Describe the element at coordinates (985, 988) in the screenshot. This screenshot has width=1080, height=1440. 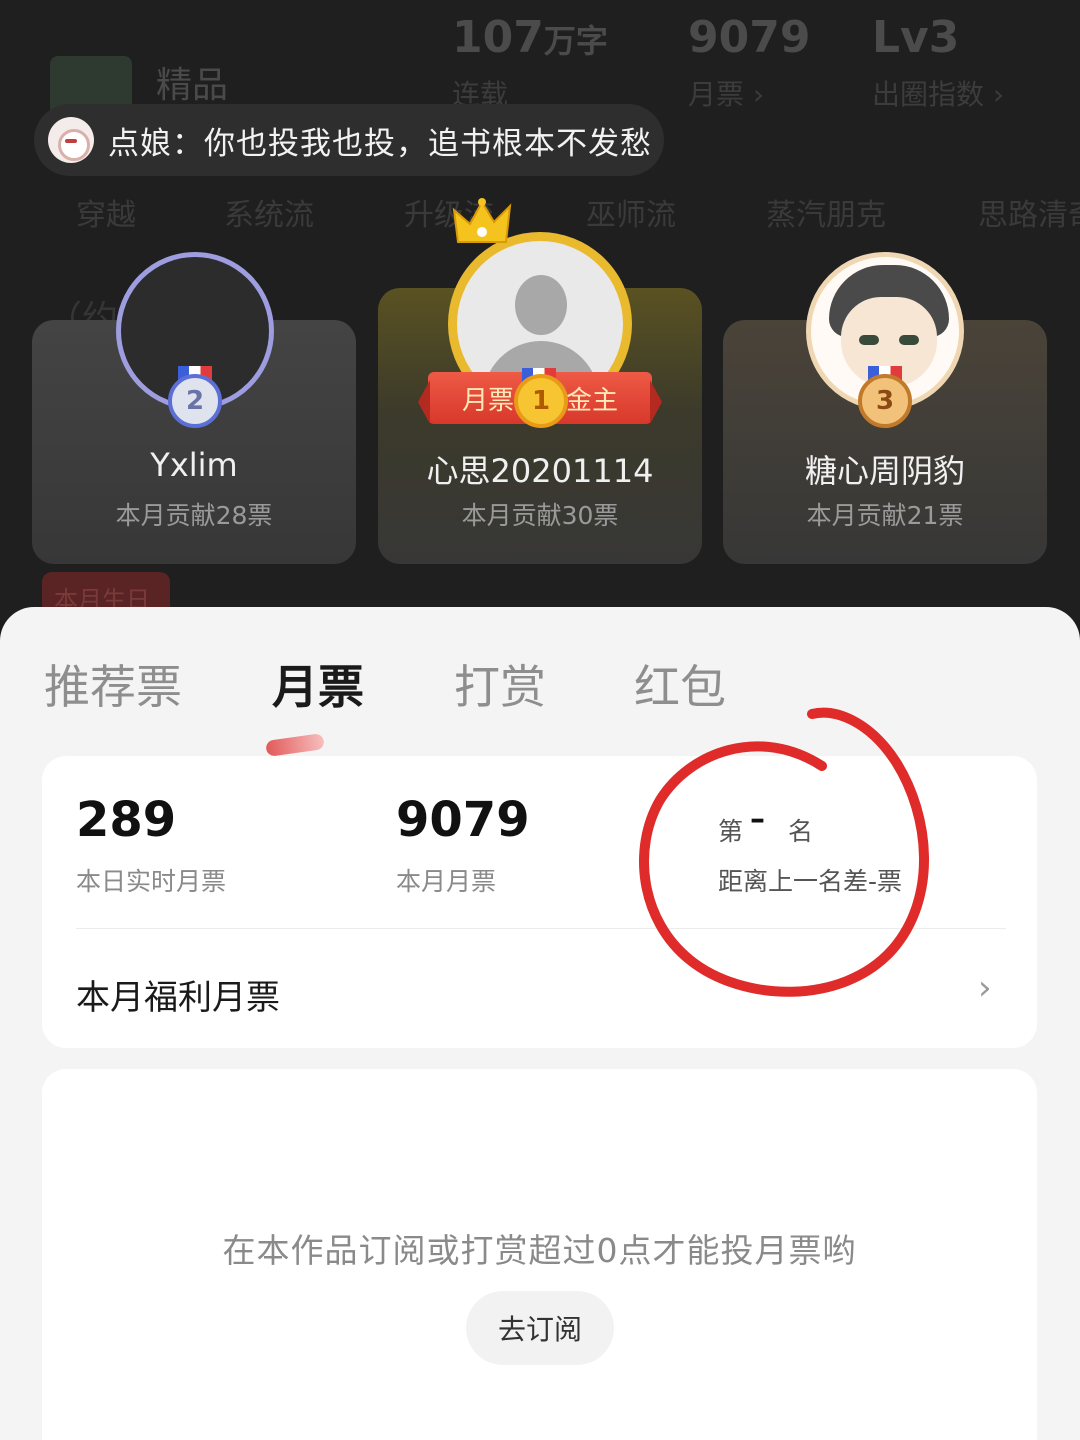
I see `chevron-right-icon: ›` at that location.